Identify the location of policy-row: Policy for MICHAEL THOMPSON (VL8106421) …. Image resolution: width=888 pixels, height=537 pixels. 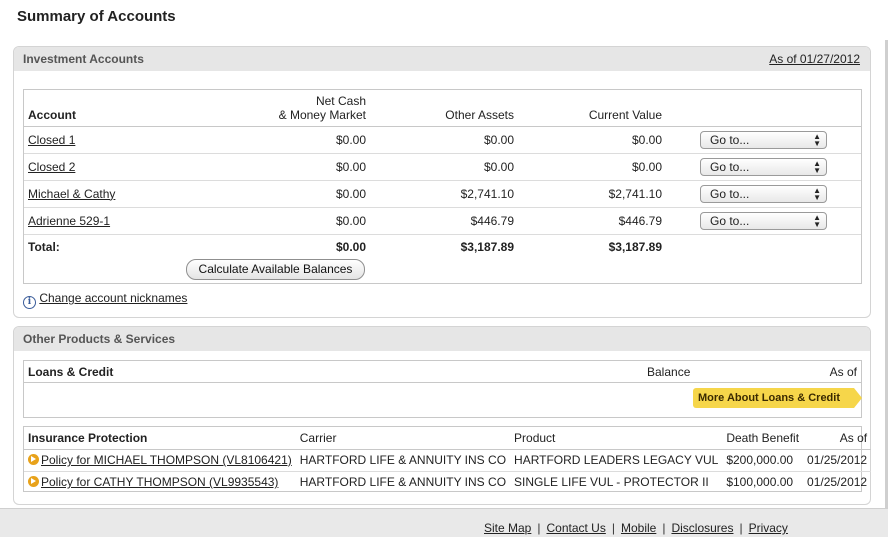
(448, 460).